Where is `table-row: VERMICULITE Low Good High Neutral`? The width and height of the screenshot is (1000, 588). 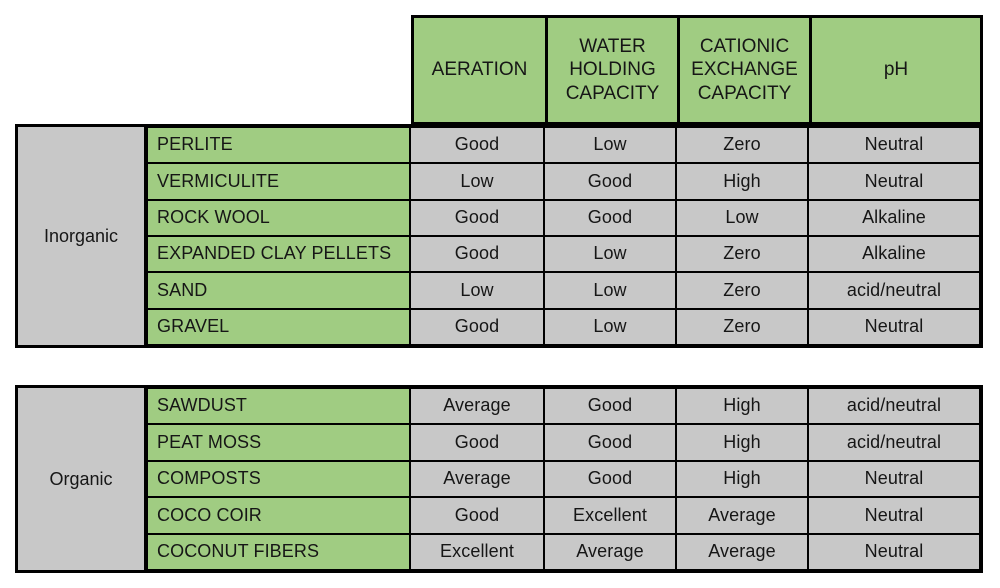 table-row: VERMICULITE Low Good High Neutral is located at coordinates (563, 181).